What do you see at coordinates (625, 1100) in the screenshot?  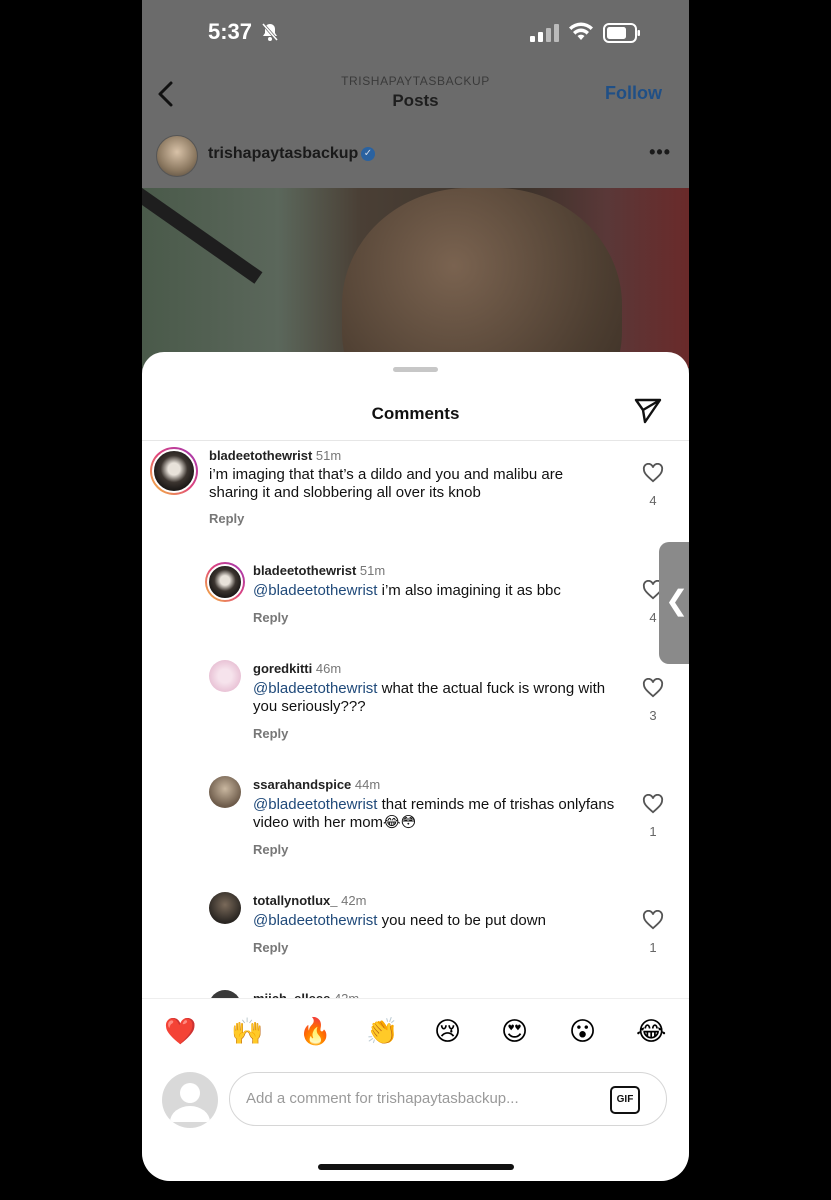 I see `gif-button: GIF` at bounding box center [625, 1100].